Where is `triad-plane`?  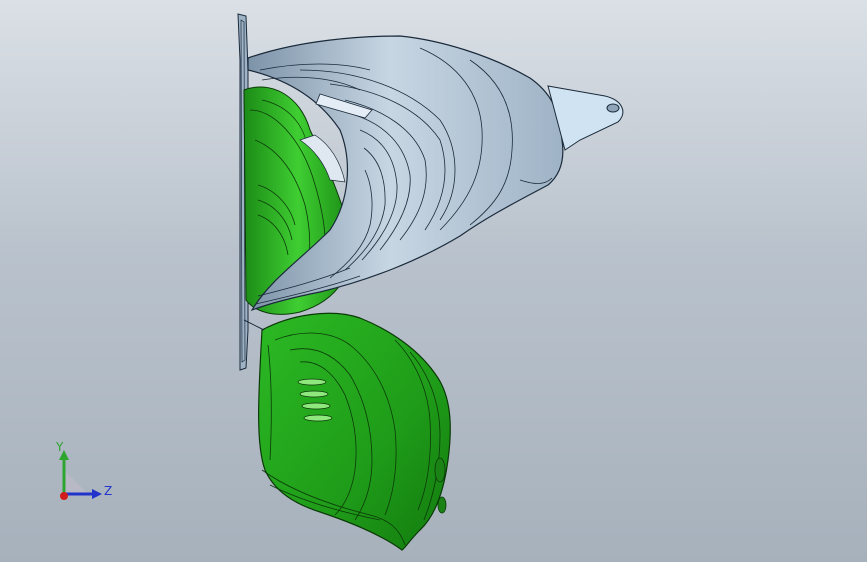
triad-plane is located at coordinates (76, 482).